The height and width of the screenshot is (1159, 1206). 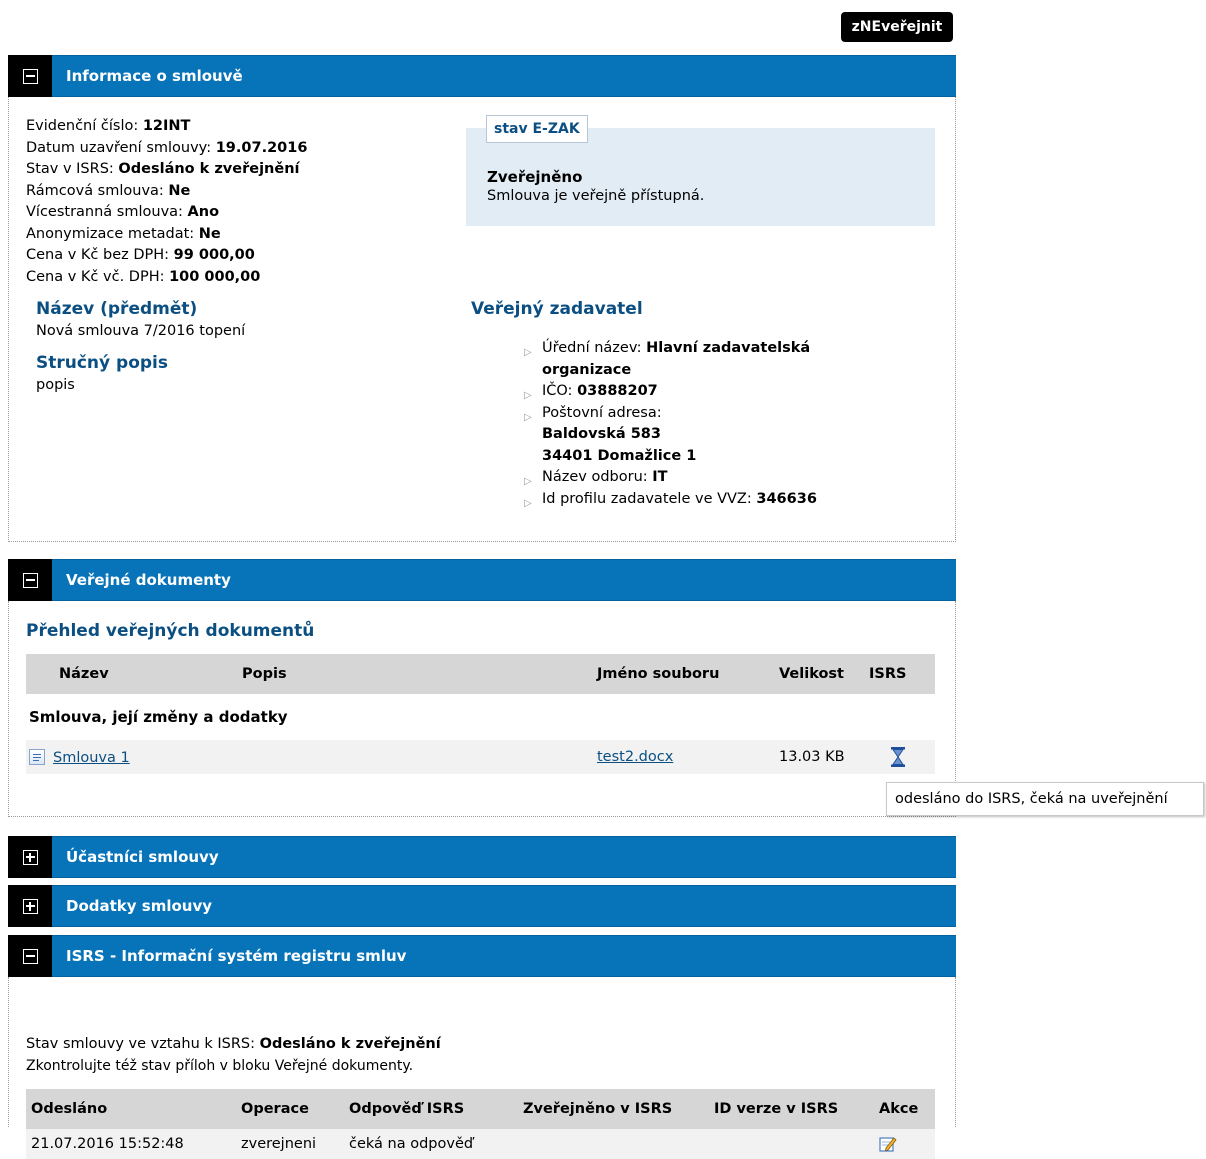 What do you see at coordinates (407, 1109) in the screenshot?
I see `header-response: Odpověď ISRS` at bounding box center [407, 1109].